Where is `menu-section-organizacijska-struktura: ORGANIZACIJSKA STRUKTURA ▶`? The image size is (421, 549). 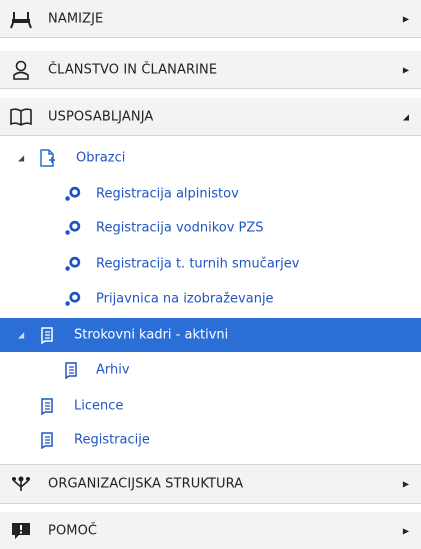
menu-section-organizacijska-struktura: ORGANIZACIJSKA STRUKTURA ▶ is located at coordinates (210, 484).